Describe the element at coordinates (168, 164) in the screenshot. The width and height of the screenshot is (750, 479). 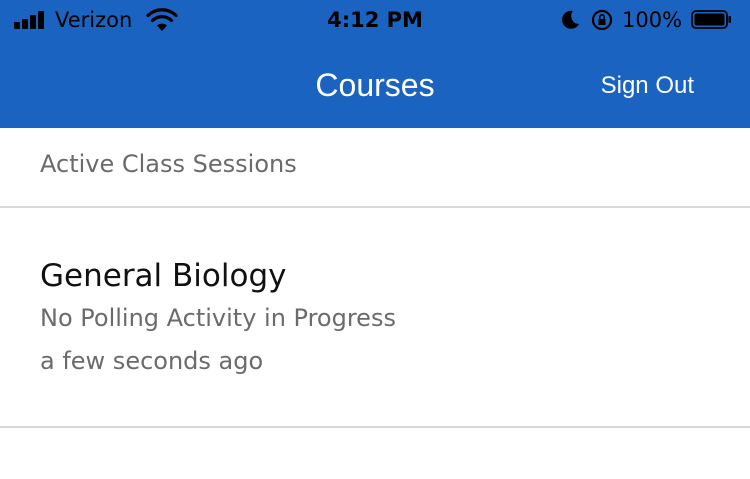
I see `section-header-label: Active Class Sessions` at that location.